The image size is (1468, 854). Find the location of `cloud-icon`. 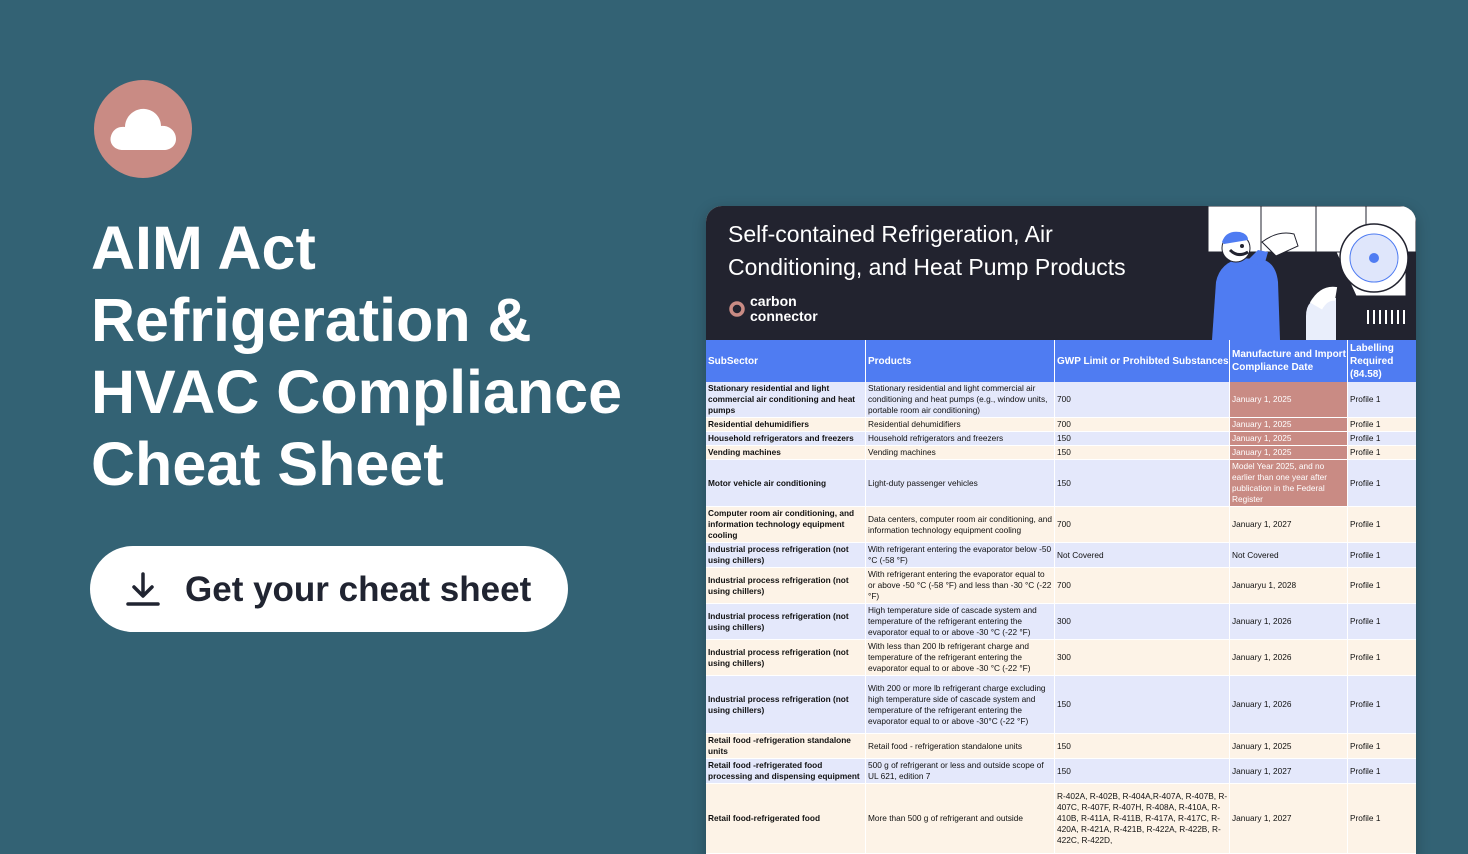

cloud-icon is located at coordinates (143, 129).